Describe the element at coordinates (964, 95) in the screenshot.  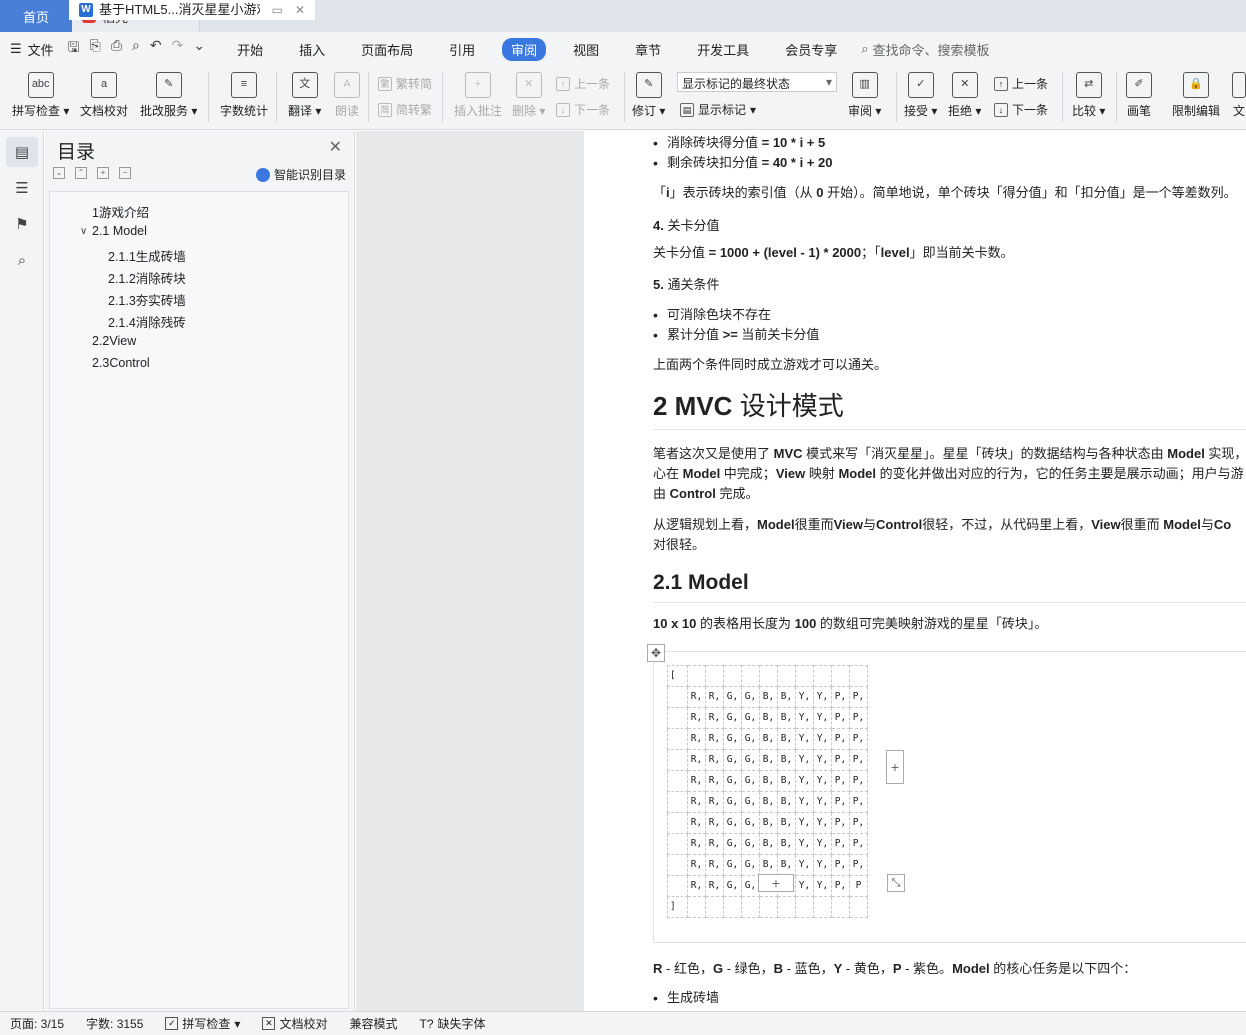
I see `reject-button: ✕ 拒绝 ▾` at that location.